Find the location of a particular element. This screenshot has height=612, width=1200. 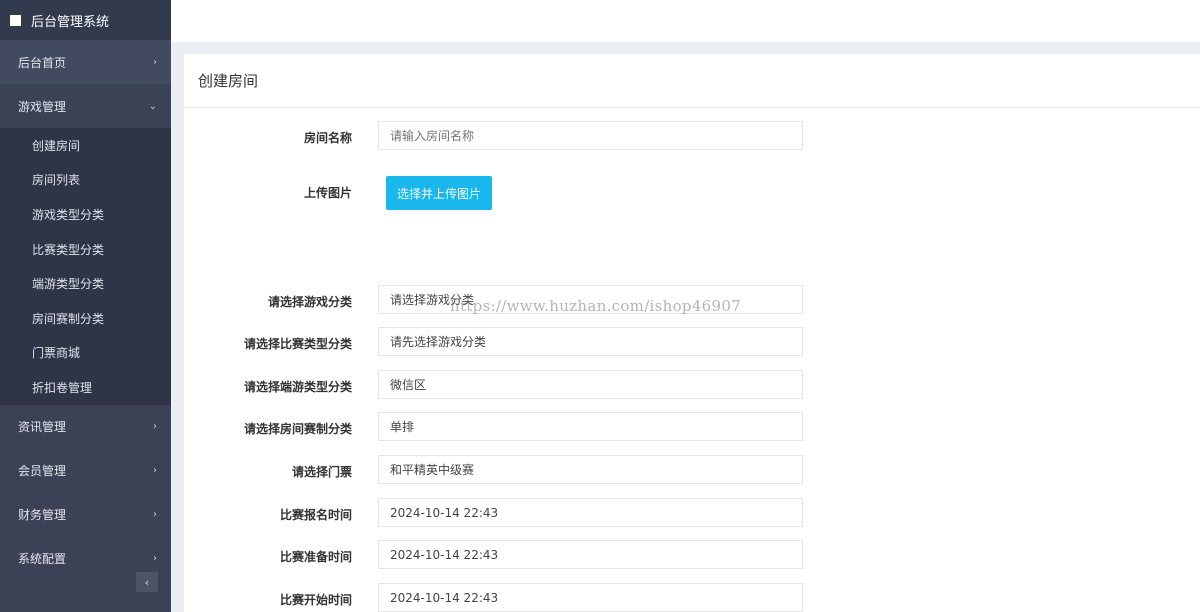

room-name-label: 房间名称 is located at coordinates (327, 138).